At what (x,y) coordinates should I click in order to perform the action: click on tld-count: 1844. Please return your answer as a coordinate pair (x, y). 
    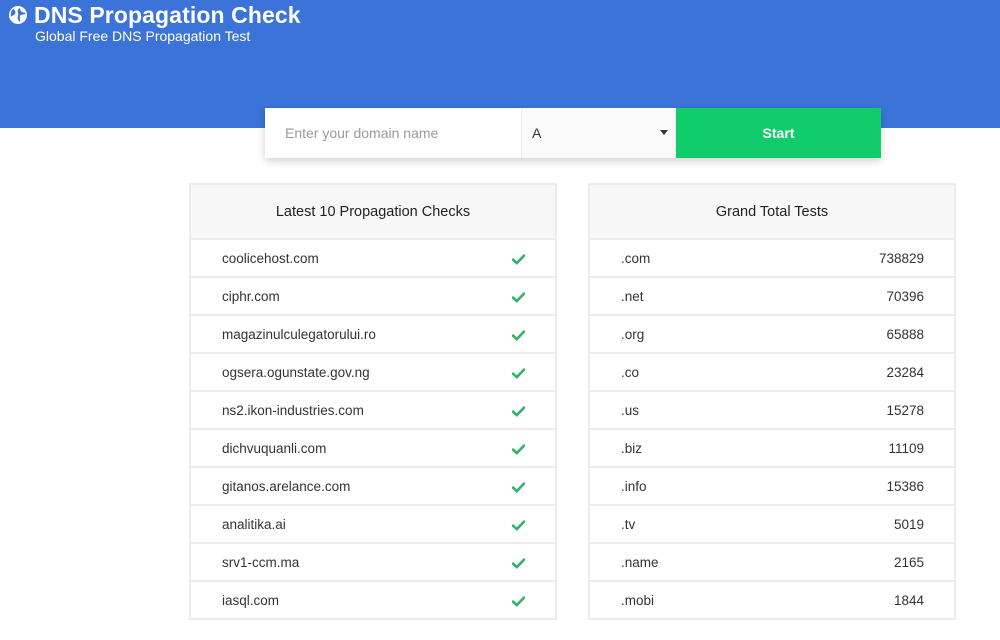
    Looking at the image, I should click on (908, 600).